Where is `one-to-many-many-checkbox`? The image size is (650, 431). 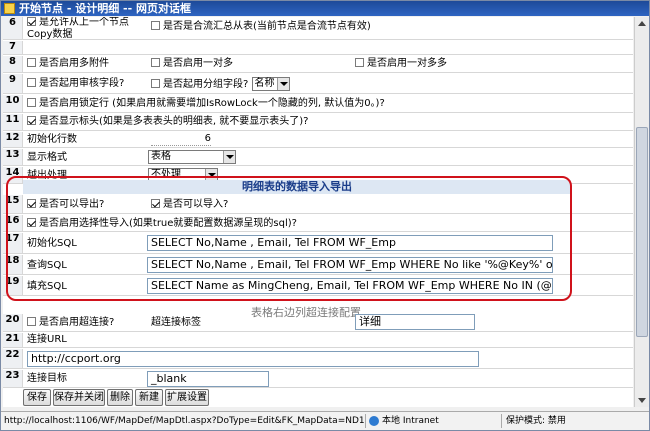
one-to-many-many-checkbox is located at coordinates (359, 62).